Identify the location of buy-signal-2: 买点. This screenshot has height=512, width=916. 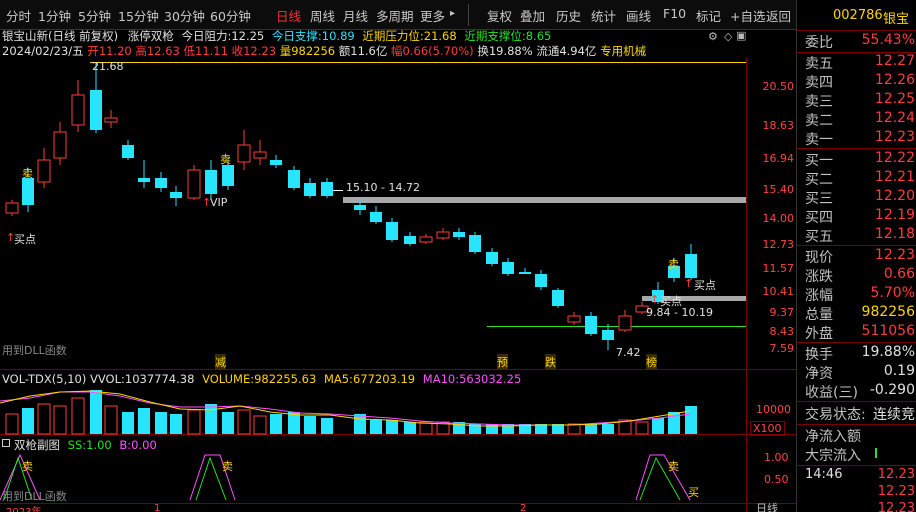
(671, 301).